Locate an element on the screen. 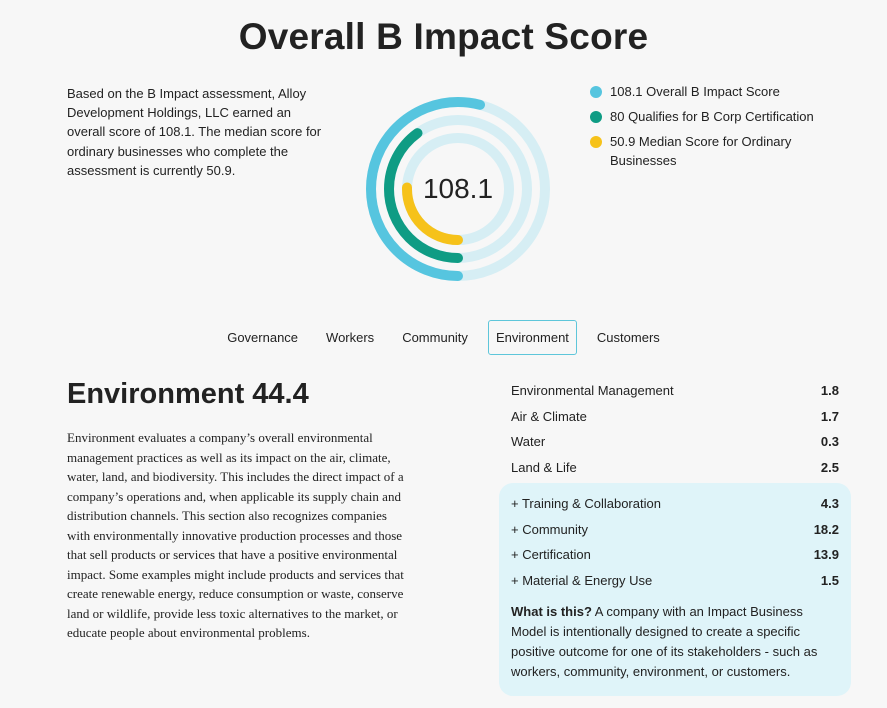  impact-row-training: + Training & Collaboration 4.3 is located at coordinates (675, 504).